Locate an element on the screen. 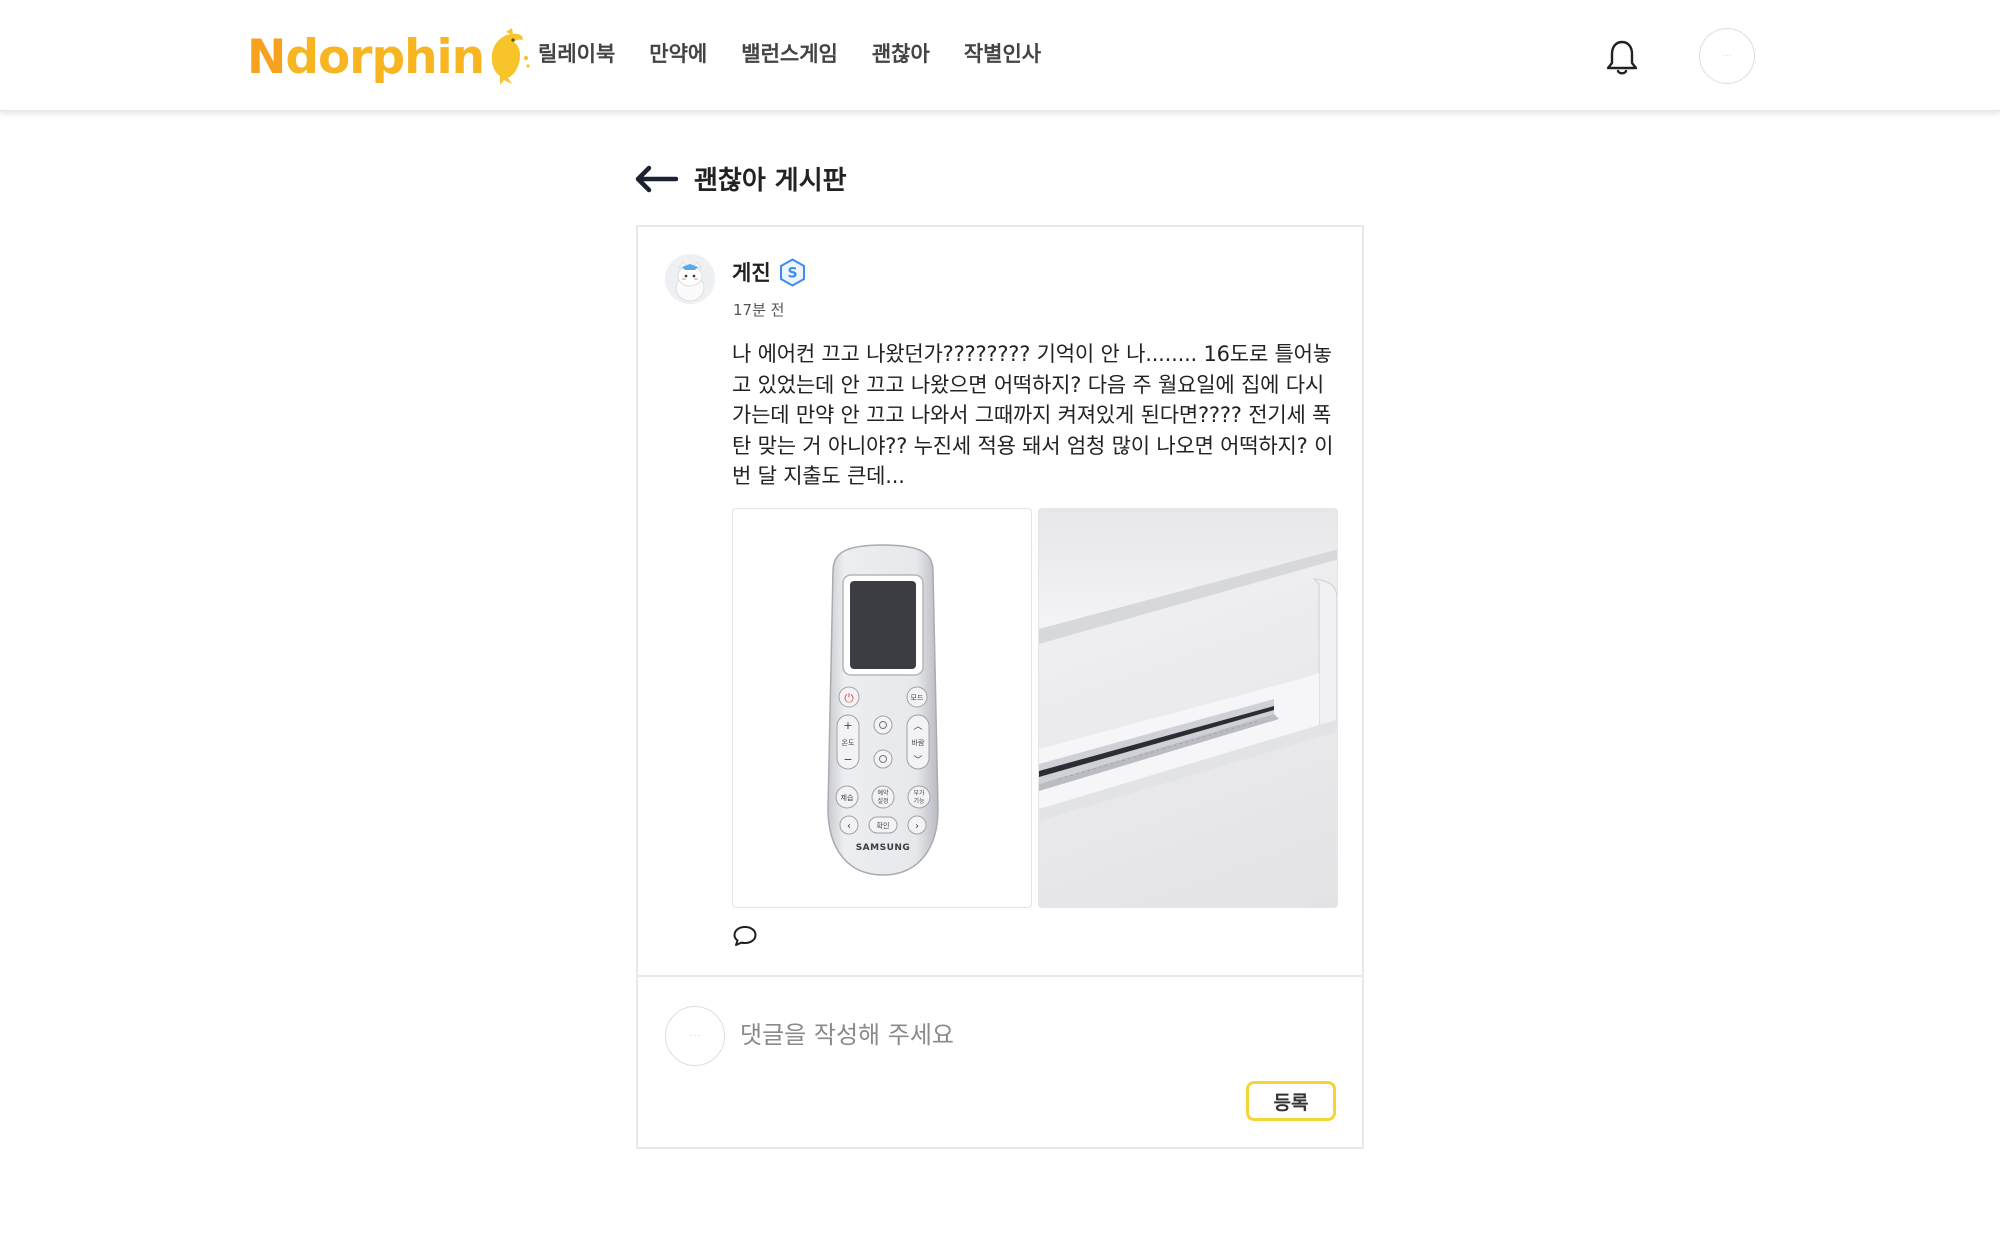  top-header: Ndorphin 릴레이북 만약에 밸런스게임 괜찮아 작별인사 · · · is located at coordinates (1000, 55).